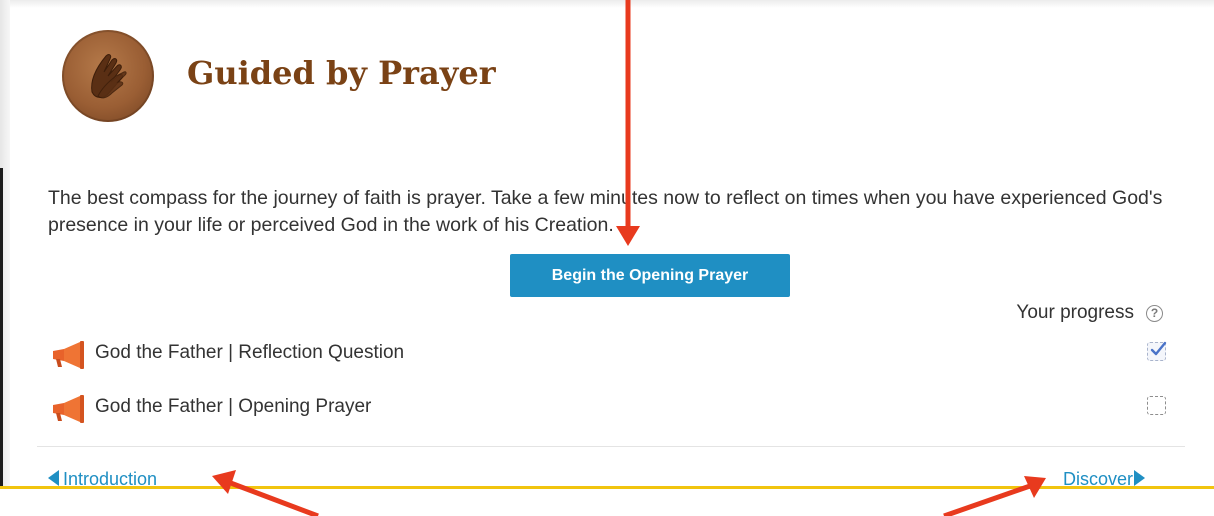 The height and width of the screenshot is (516, 1214). I want to click on footer-divider, so click(611, 446).